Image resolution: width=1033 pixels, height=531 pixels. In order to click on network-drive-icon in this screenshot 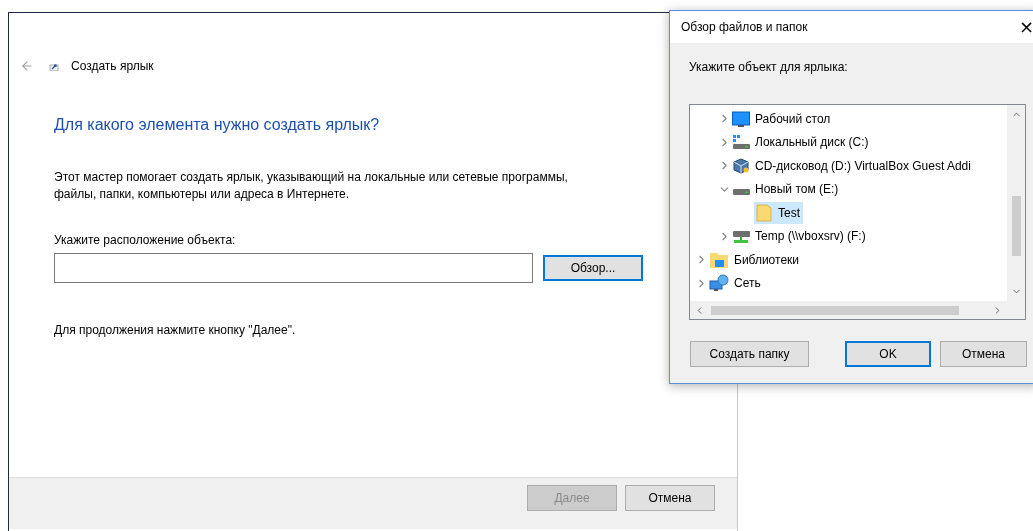, I will do `click(741, 236)`.